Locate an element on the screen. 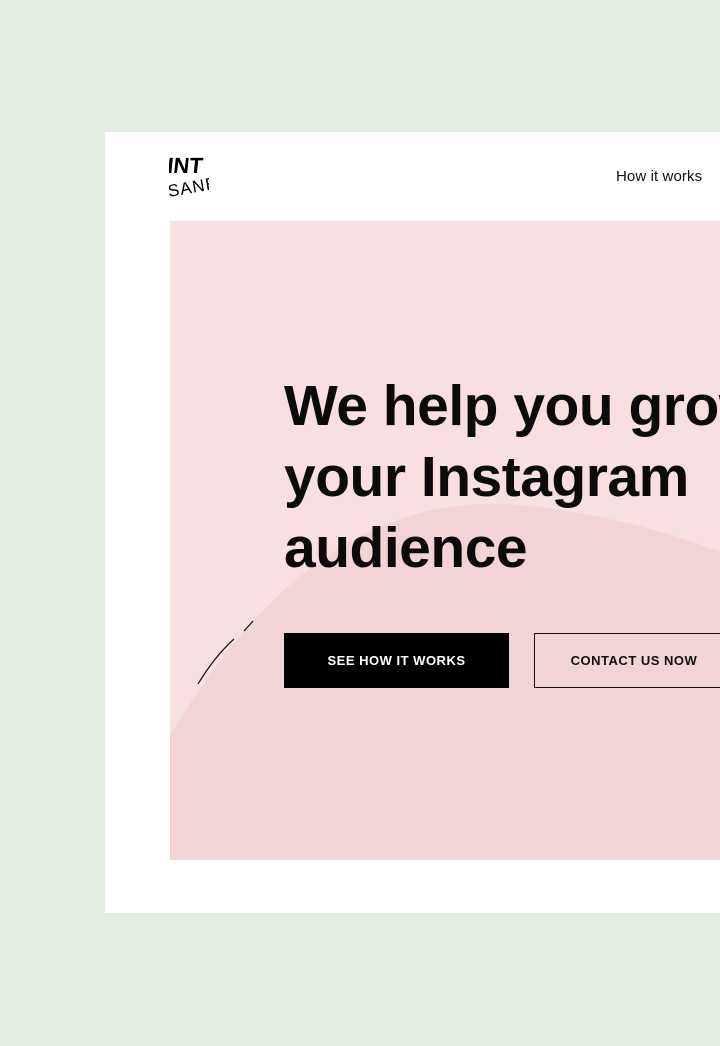 The width and height of the screenshot is (720, 1046). nav-link-how-it-works: How it works is located at coordinates (659, 176).